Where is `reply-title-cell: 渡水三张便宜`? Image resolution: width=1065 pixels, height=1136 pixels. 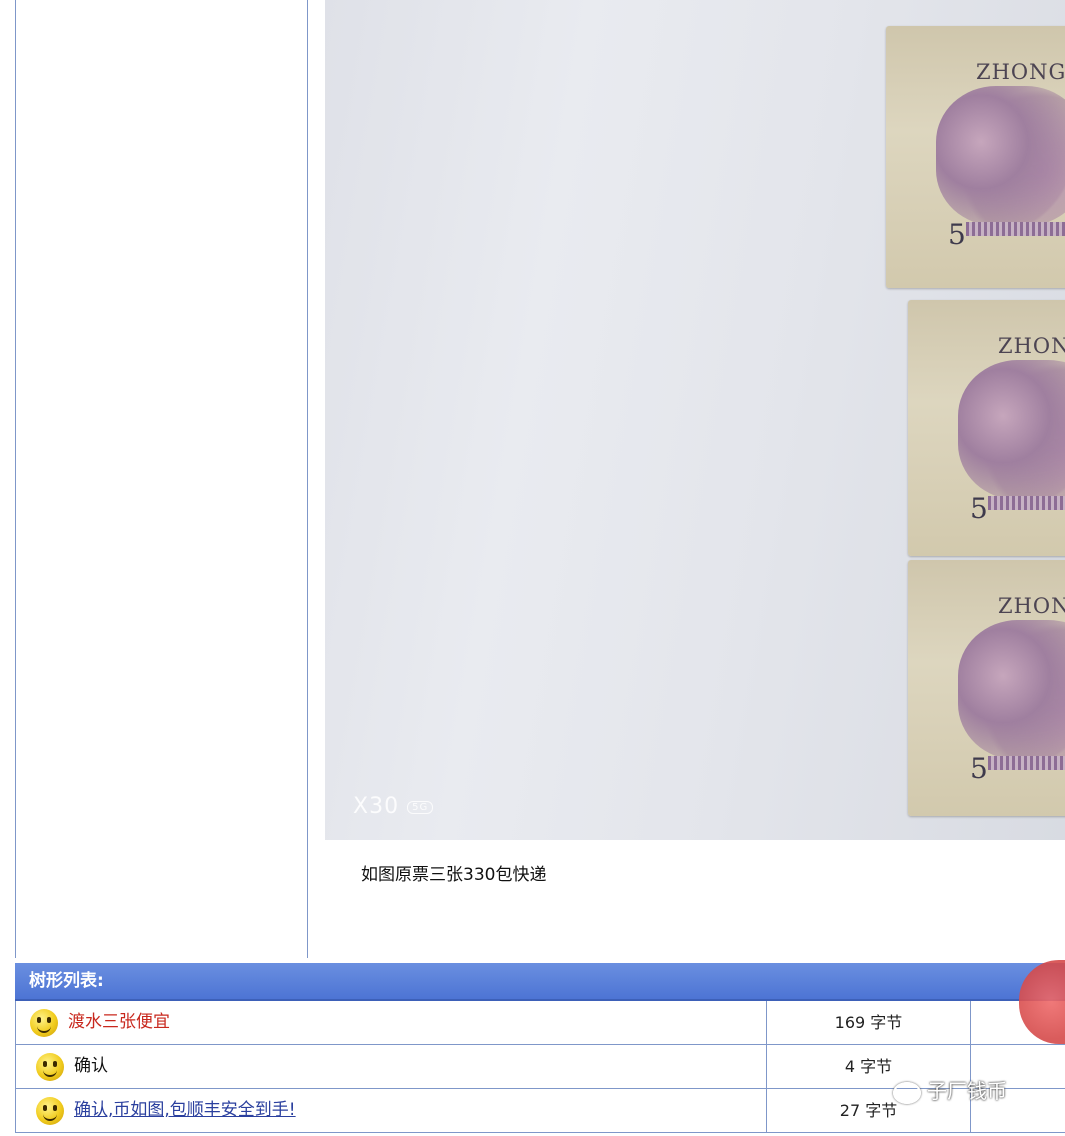 reply-title-cell: 渡水三张便宜 is located at coordinates (391, 1022).